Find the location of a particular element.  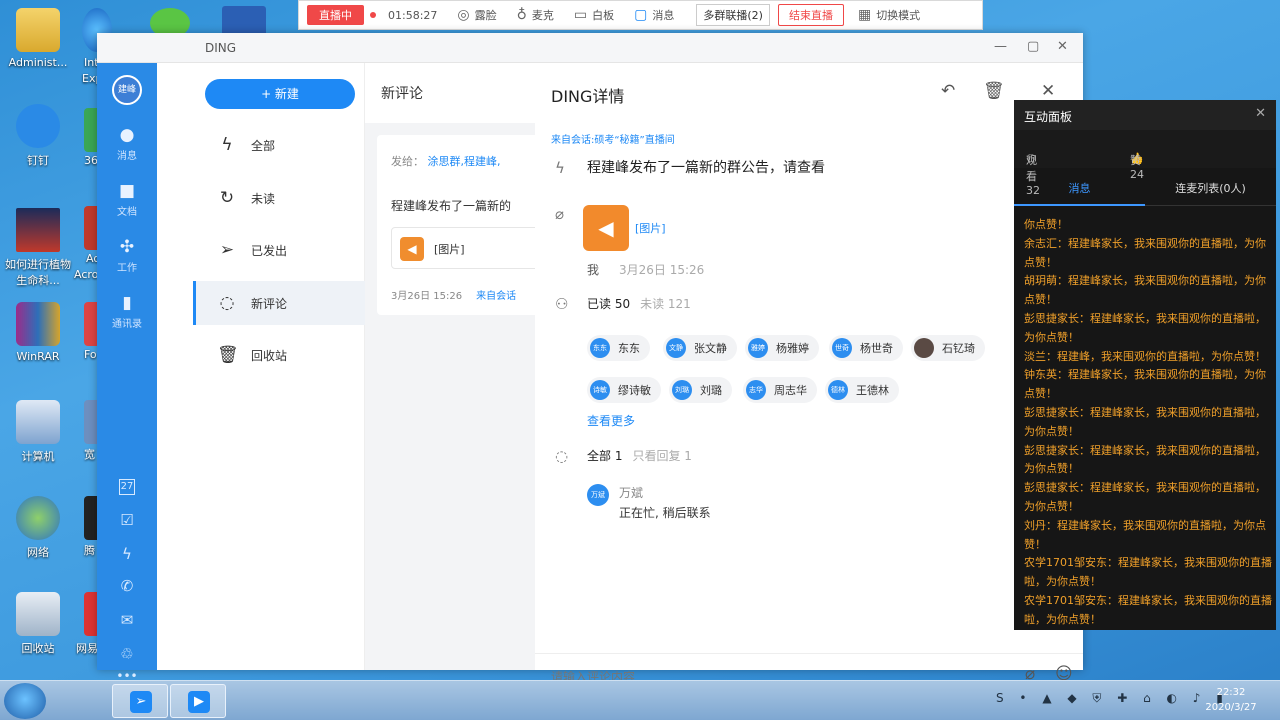

mic-button: ♁ 麦克 is located at coordinates (535, 15).